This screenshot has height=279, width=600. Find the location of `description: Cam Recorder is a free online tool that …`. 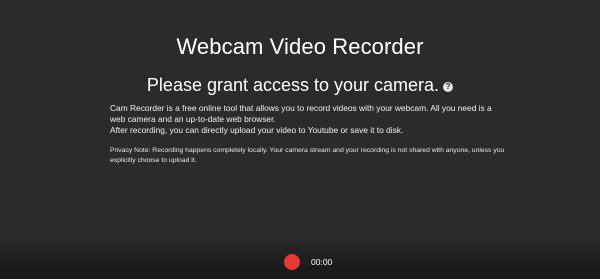

description: Cam Recorder is a free online tool that … is located at coordinates (305, 119).